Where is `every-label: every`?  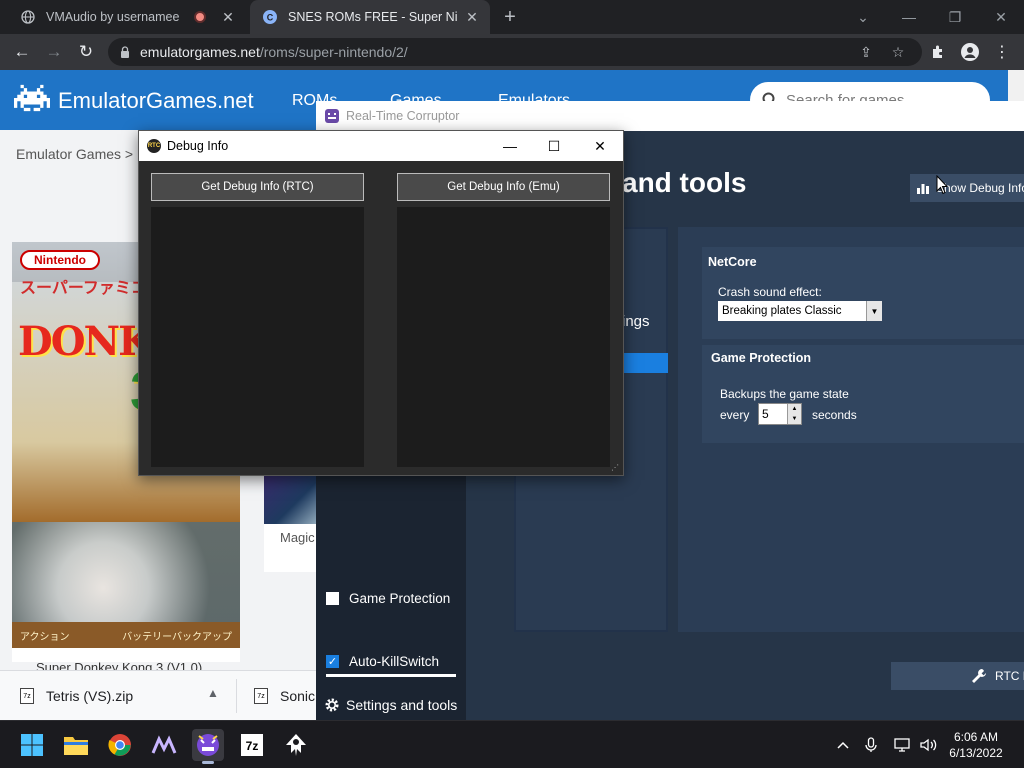 every-label: every is located at coordinates (735, 415).